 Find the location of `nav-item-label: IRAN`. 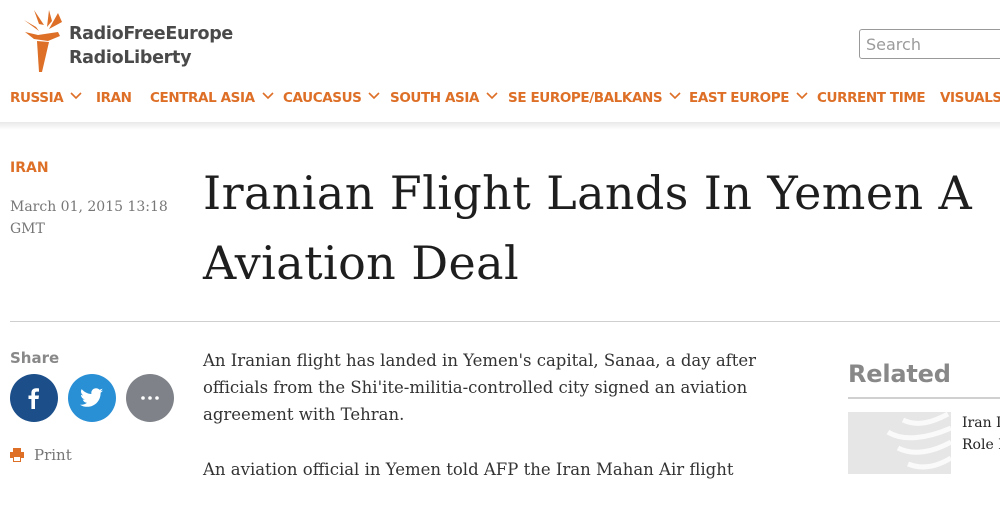

nav-item-label: IRAN is located at coordinates (114, 98).